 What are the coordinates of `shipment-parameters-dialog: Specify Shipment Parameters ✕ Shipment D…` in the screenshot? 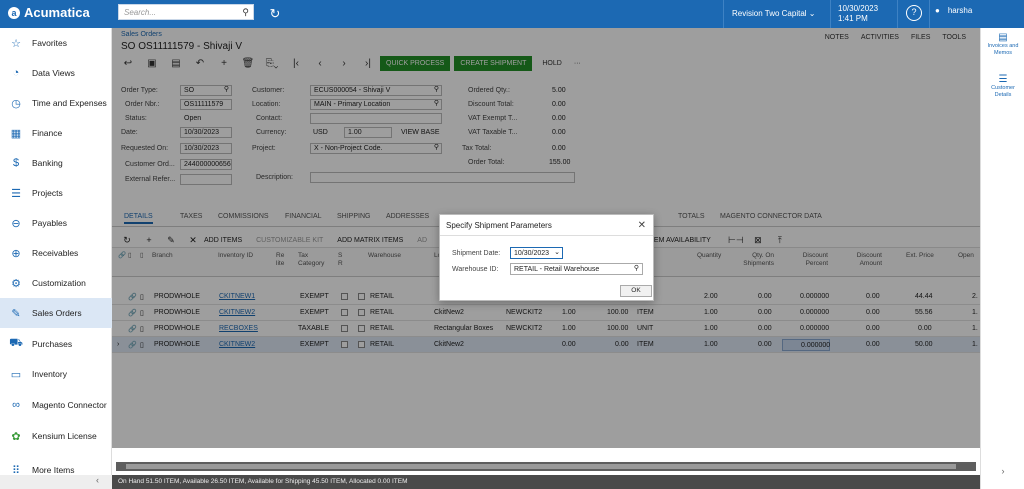 It's located at (546, 257).